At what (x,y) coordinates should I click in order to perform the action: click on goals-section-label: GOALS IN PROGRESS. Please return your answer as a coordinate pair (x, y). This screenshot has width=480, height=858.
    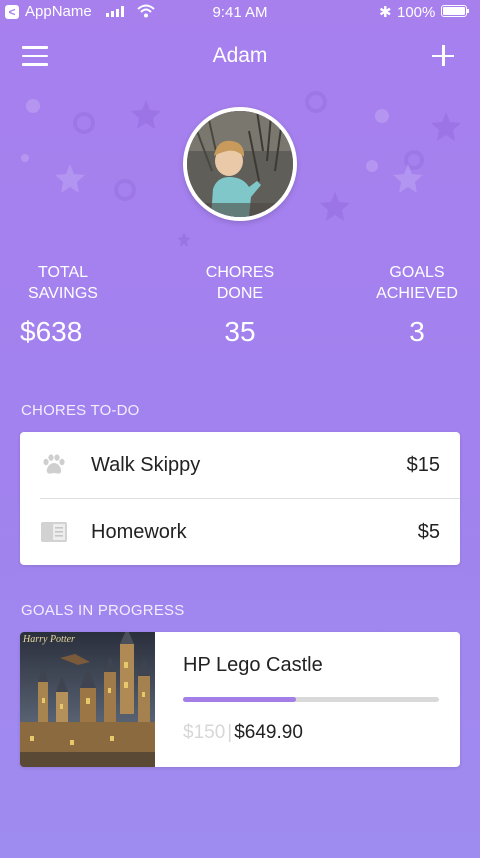
    Looking at the image, I should click on (103, 610).